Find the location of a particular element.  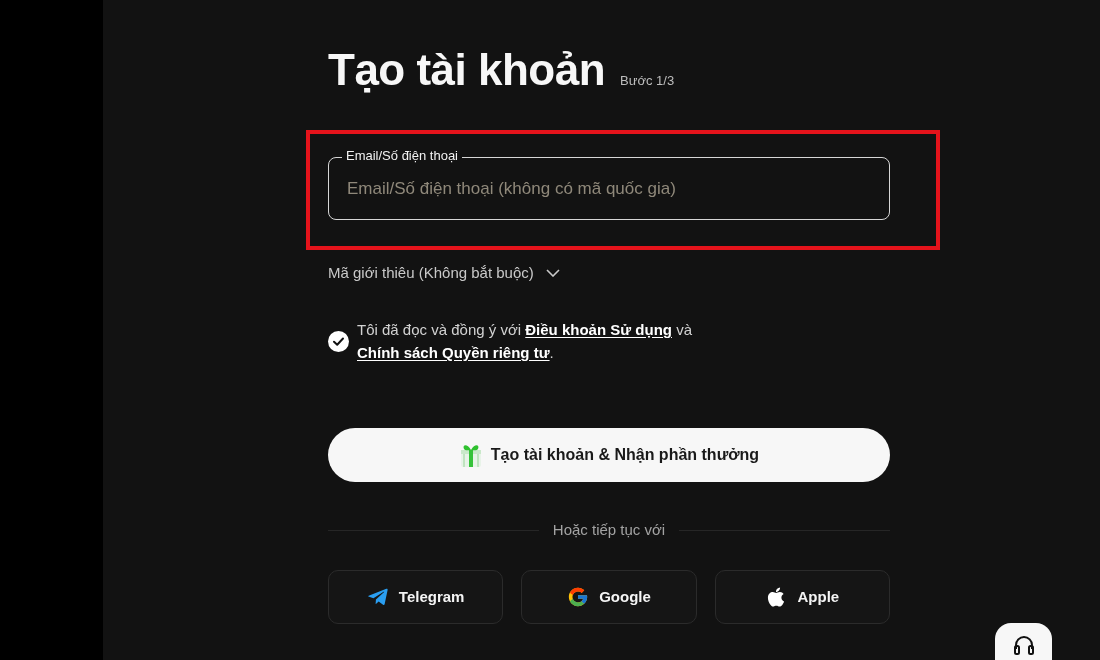

step-indicator: Bước 1/3 is located at coordinates (647, 81).